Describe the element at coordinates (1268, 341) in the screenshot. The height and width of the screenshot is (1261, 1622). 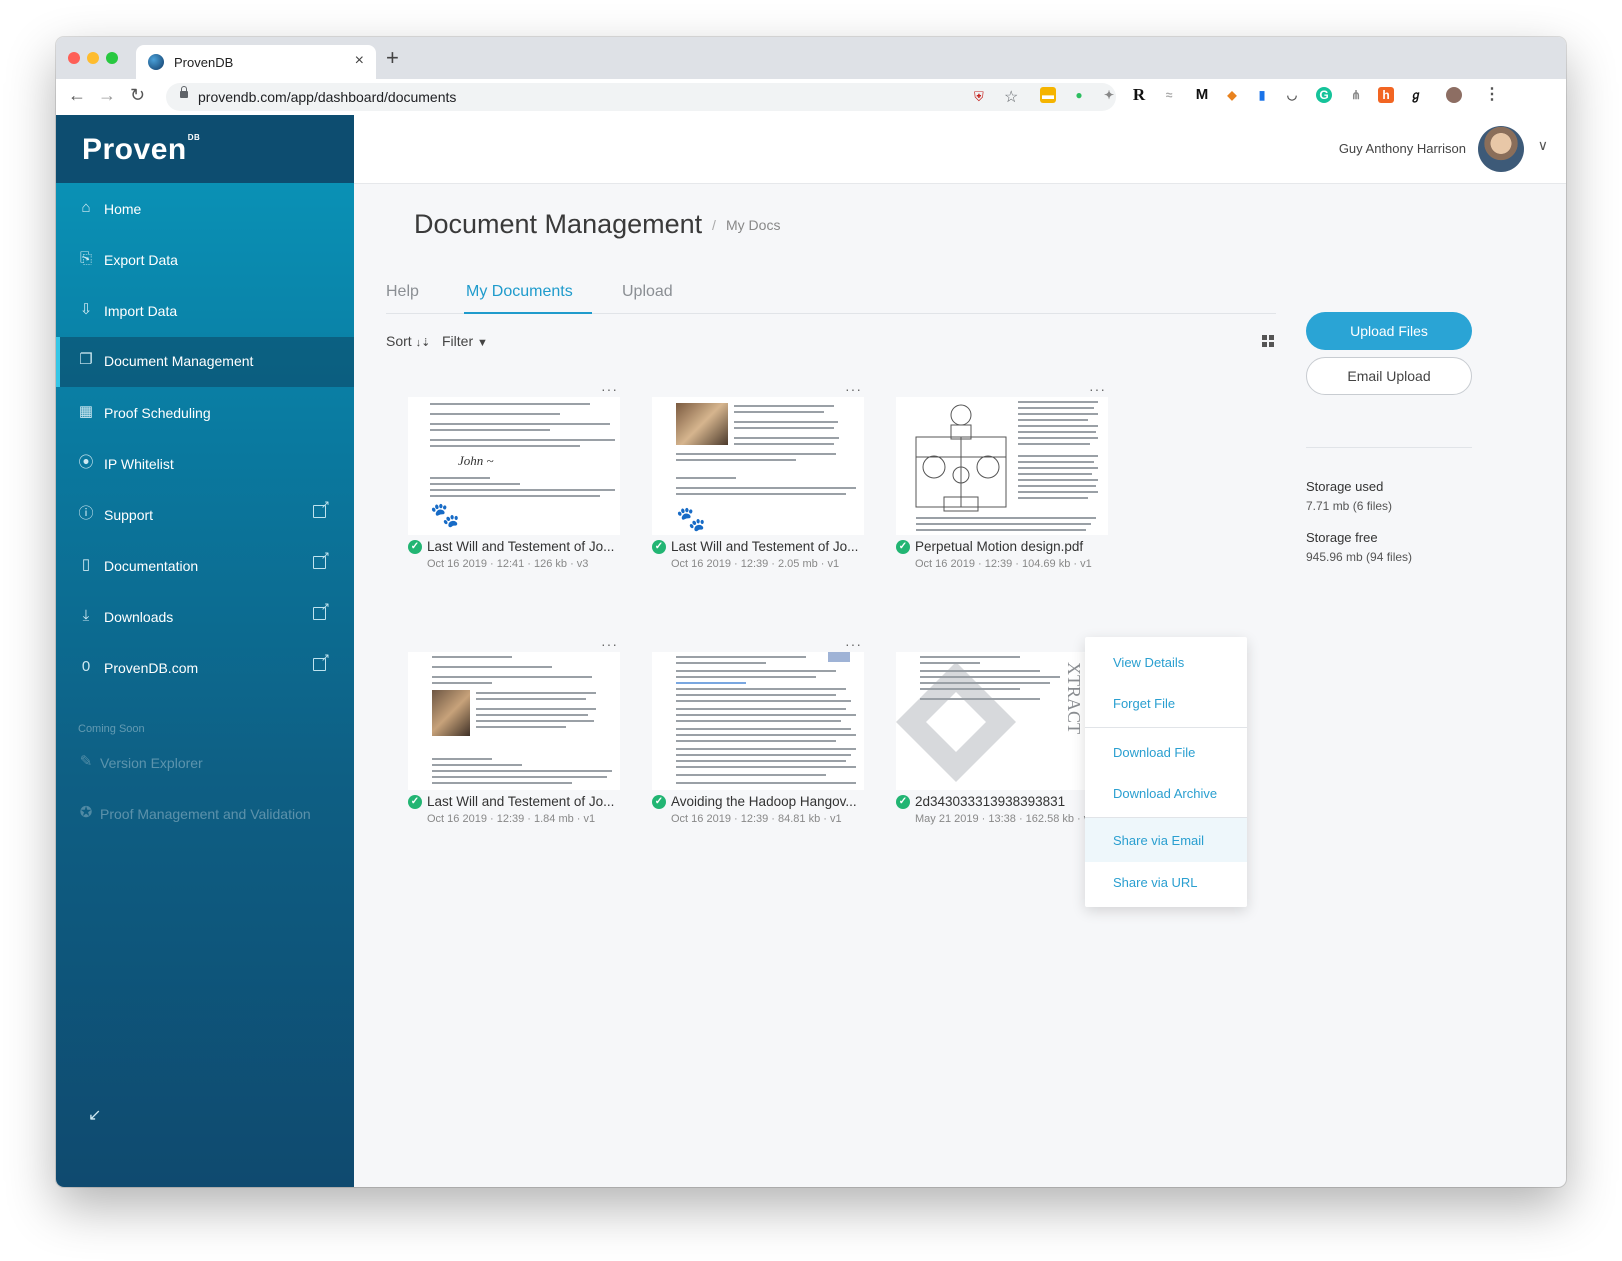
I see `grid-view-icon` at that location.